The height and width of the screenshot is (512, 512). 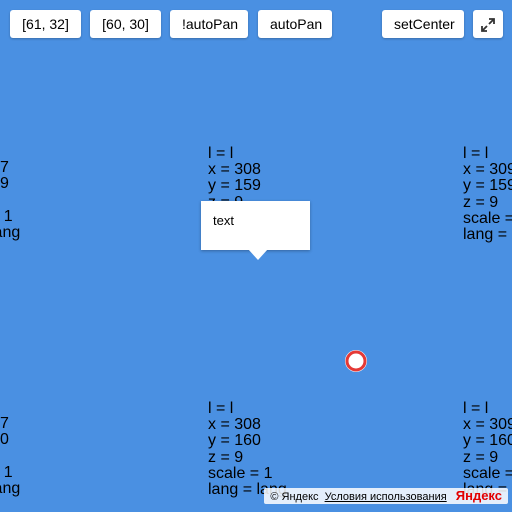 I want to click on autopan-button: autoPan, so click(x=295, y=24).